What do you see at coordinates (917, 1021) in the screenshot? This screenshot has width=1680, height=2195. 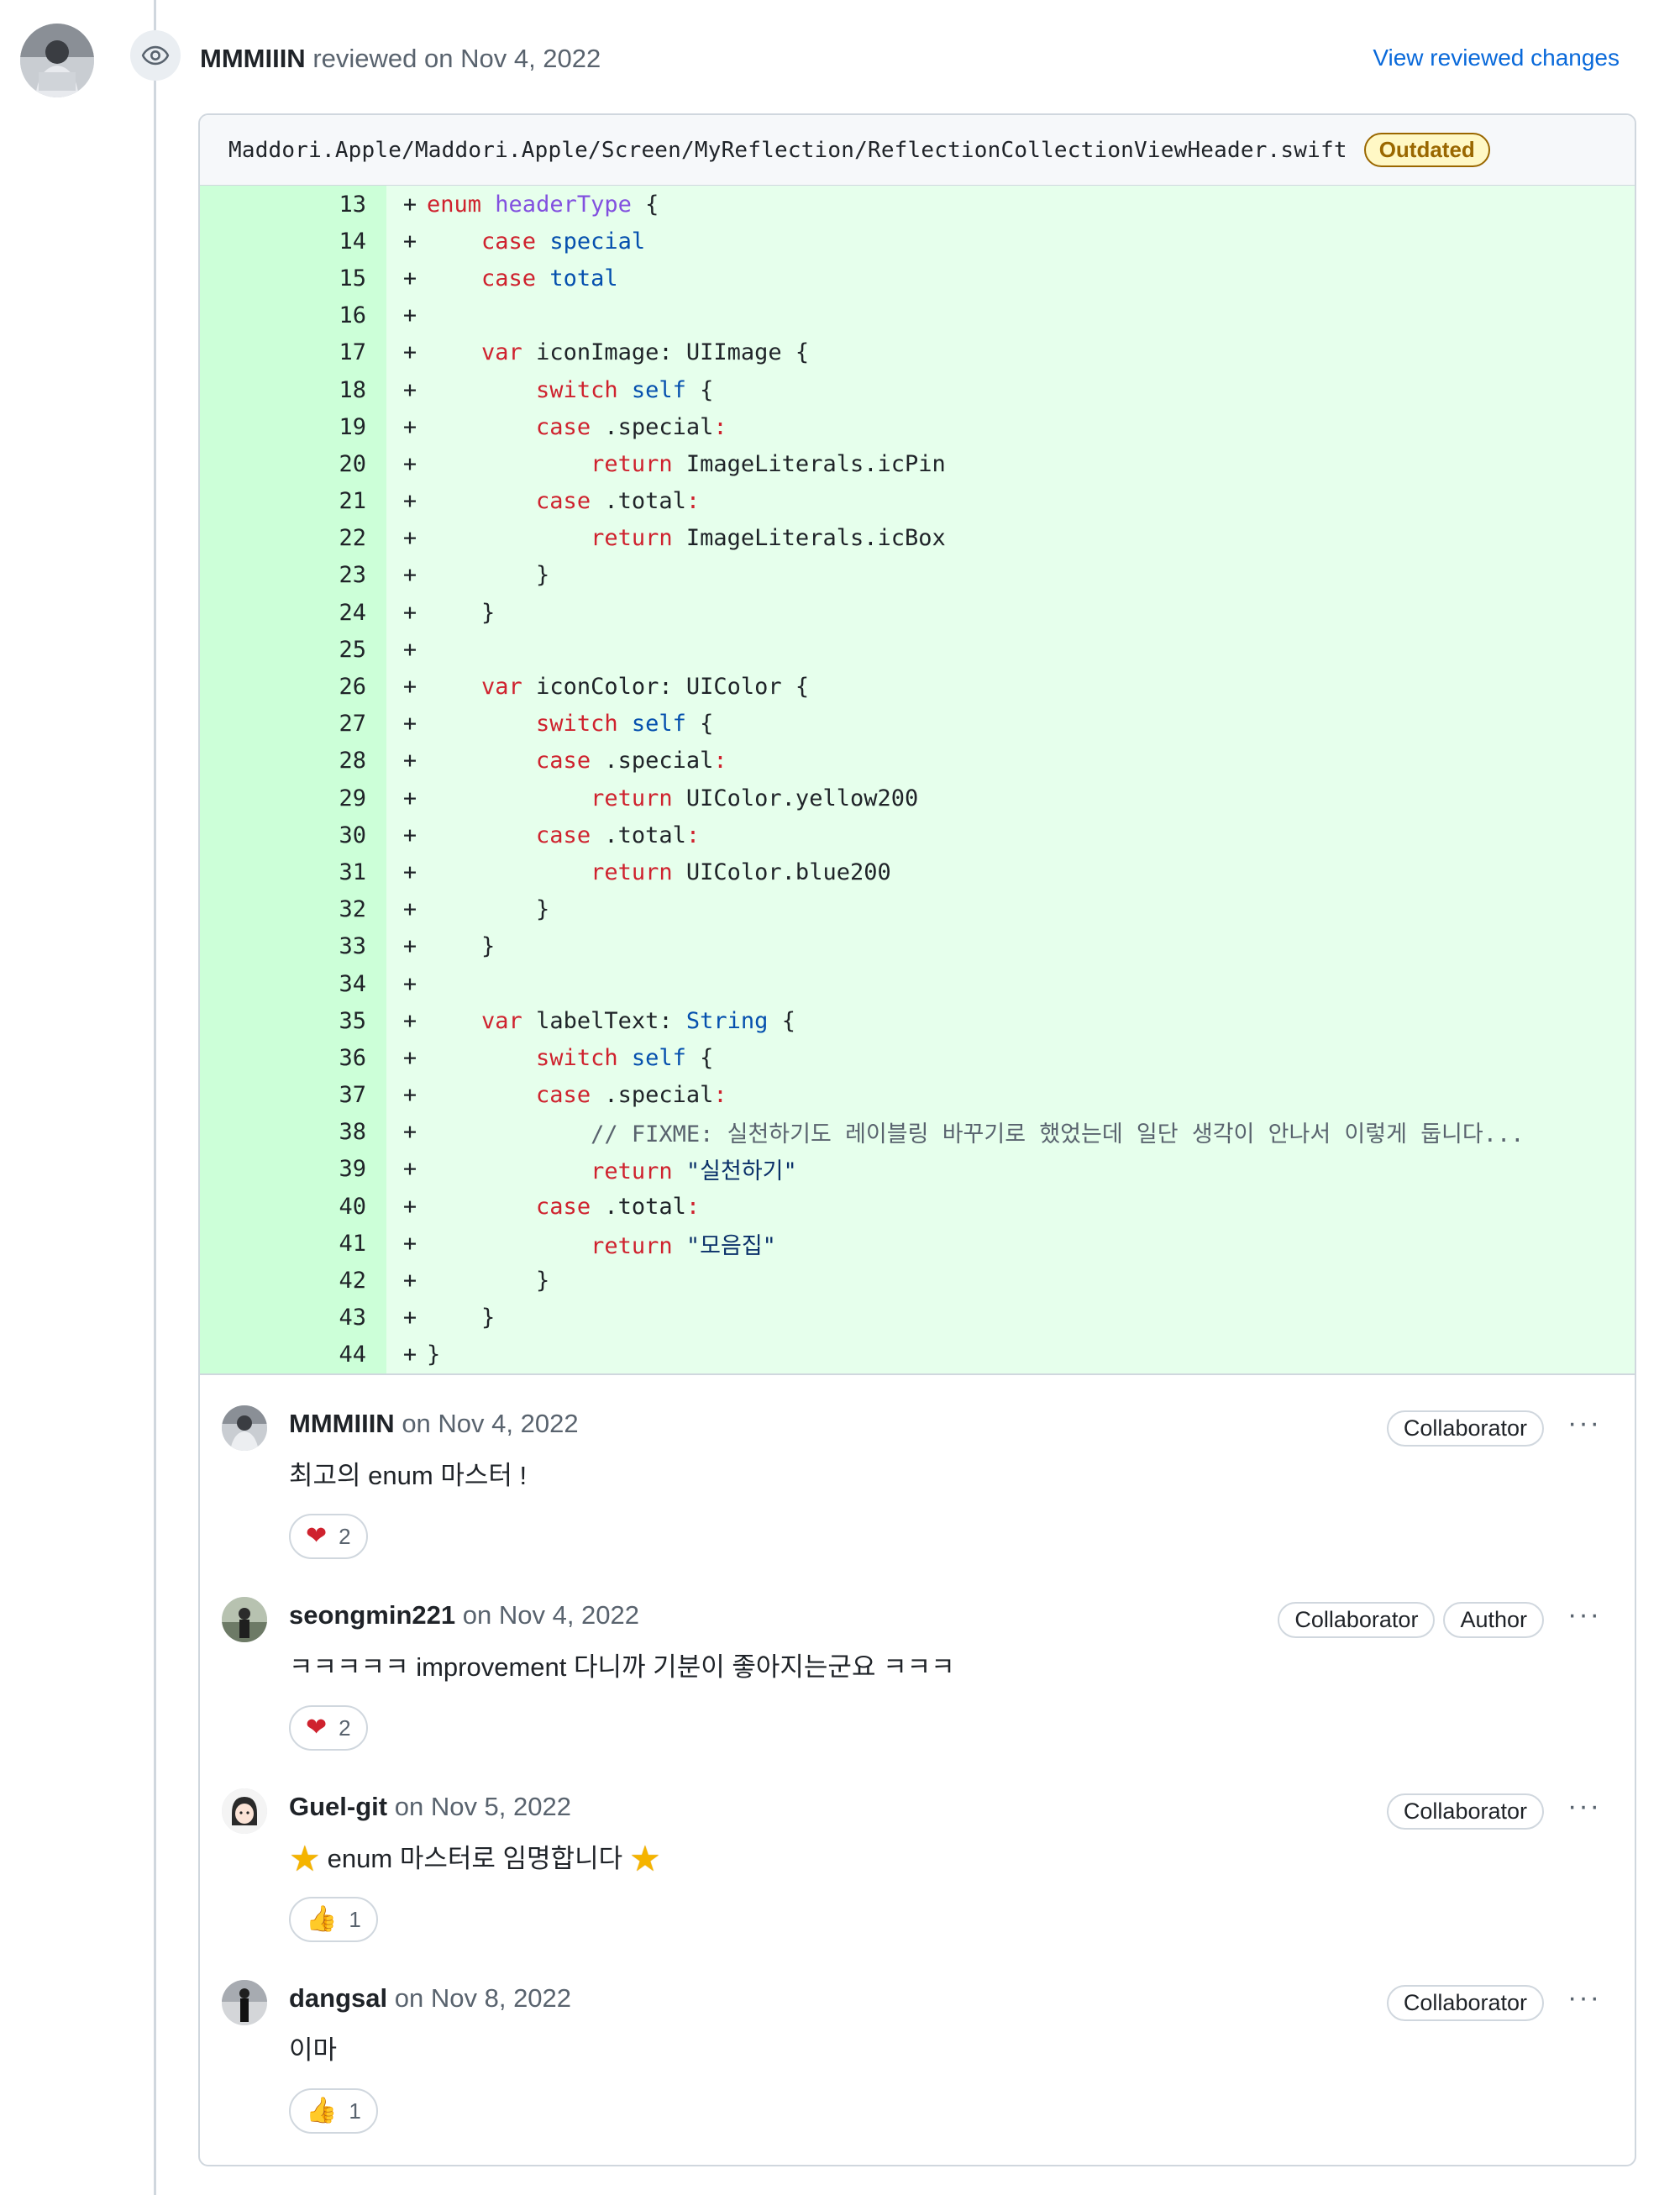 I see `code-line: 35 + var labelText: String {` at bounding box center [917, 1021].